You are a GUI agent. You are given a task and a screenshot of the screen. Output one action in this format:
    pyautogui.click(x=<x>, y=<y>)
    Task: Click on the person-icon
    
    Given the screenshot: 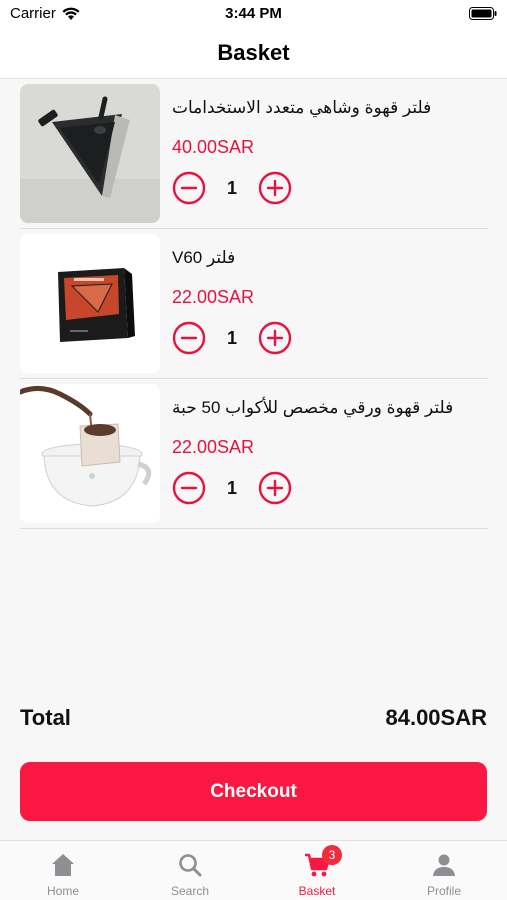 What is the action you would take?
    pyautogui.click(x=444, y=865)
    